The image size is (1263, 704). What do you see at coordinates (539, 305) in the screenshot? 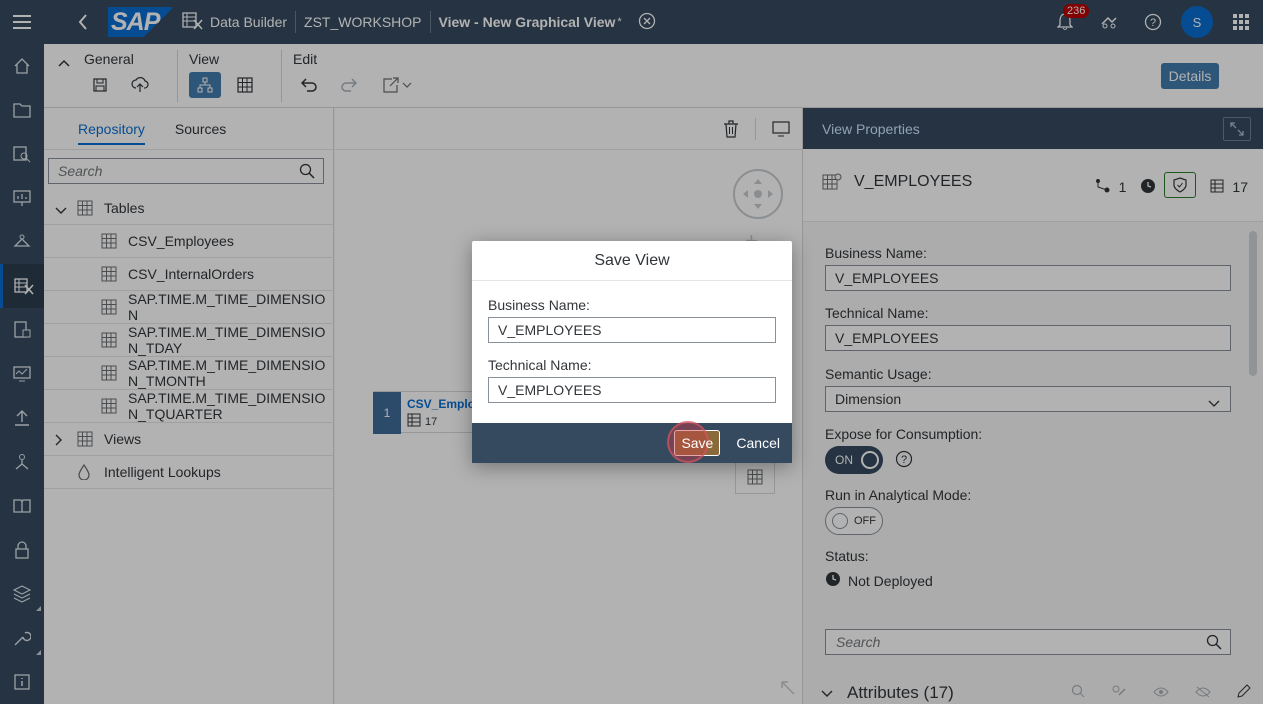
I see `dialog-business-name-label: Business Name:` at bounding box center [539, 305].